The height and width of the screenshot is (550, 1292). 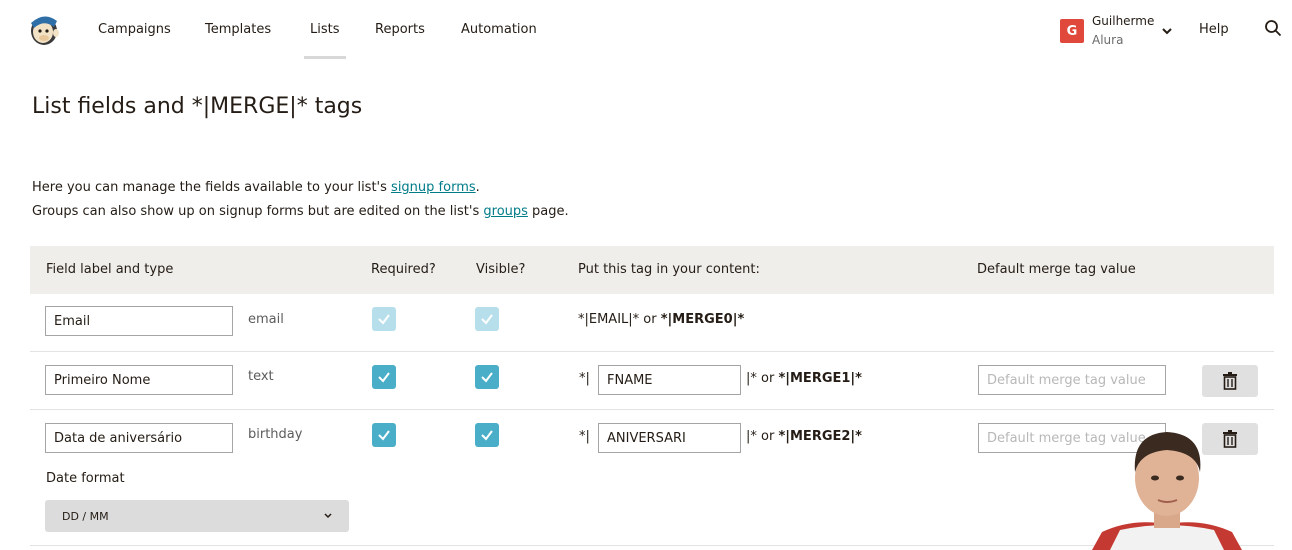 I want to click on nav-lists: Lists, so click(x=324, y=40).